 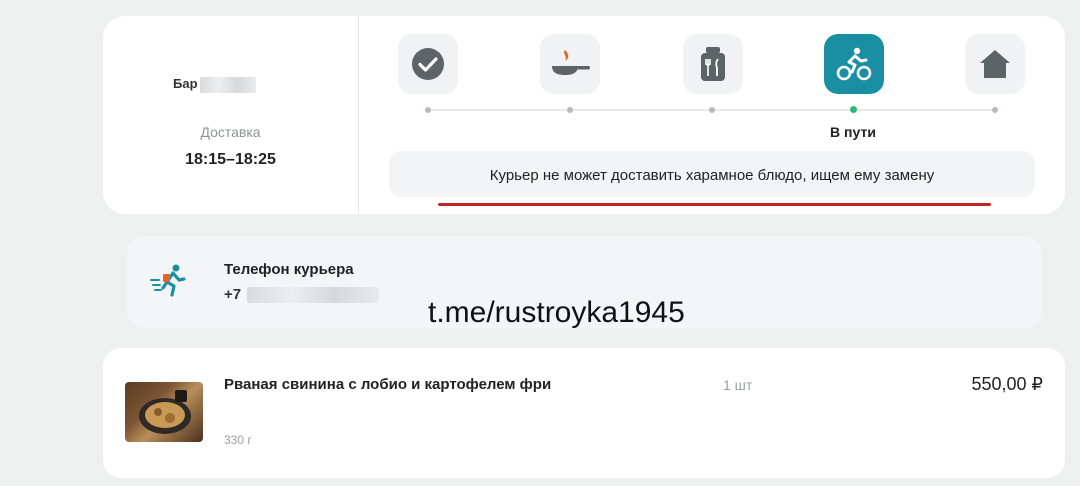 What do you see at coordinates (714, 204) in the screenshot?
I see `notice-underline-annotation` at bounding box center [714, 204].